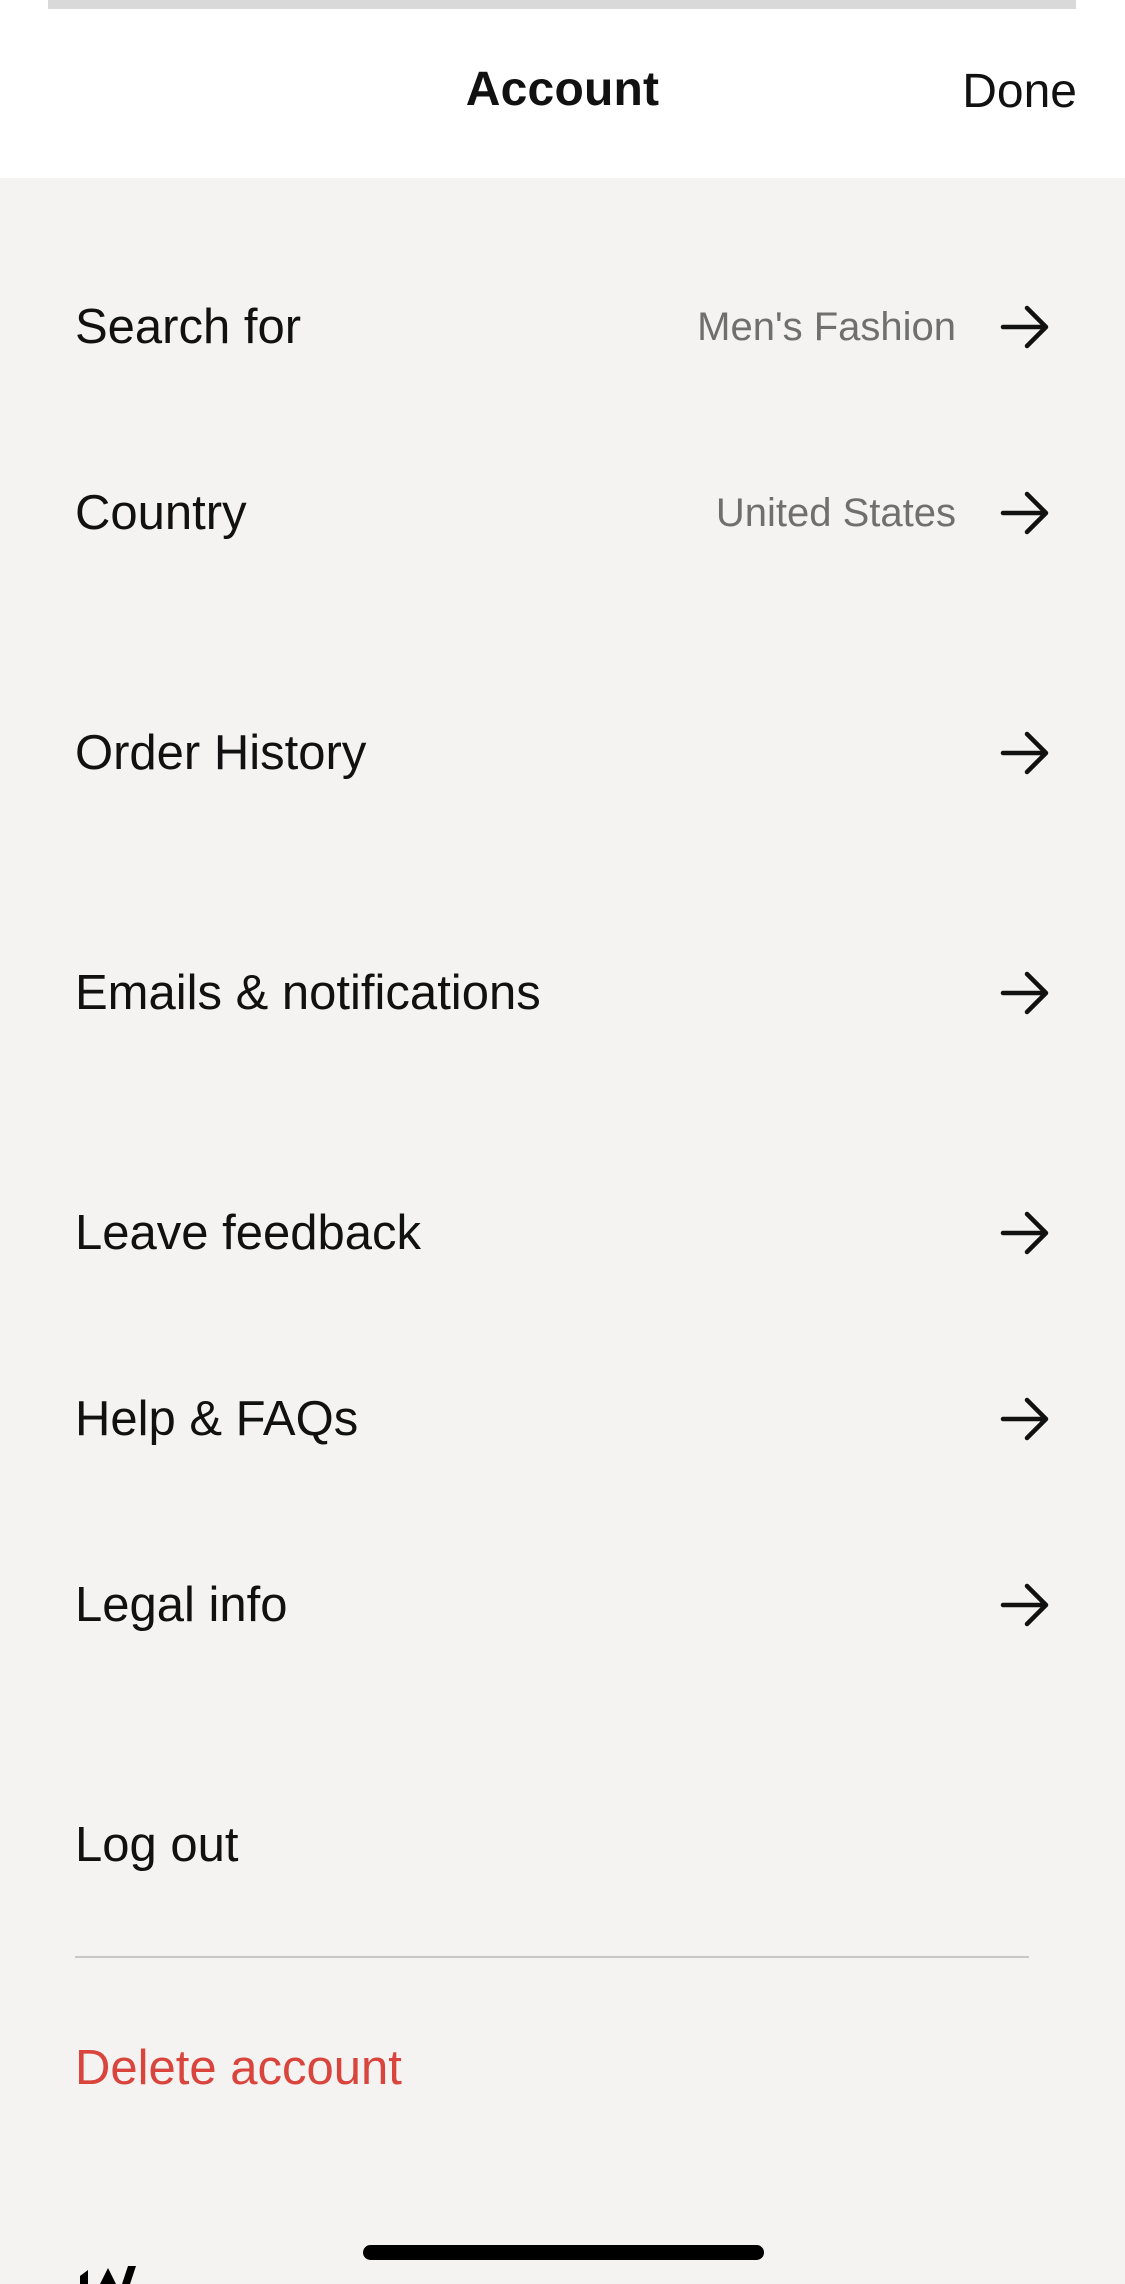  Describe the element at coordinates (562, 4) in the screenshot. I see `sheet-top-edge` at that location.